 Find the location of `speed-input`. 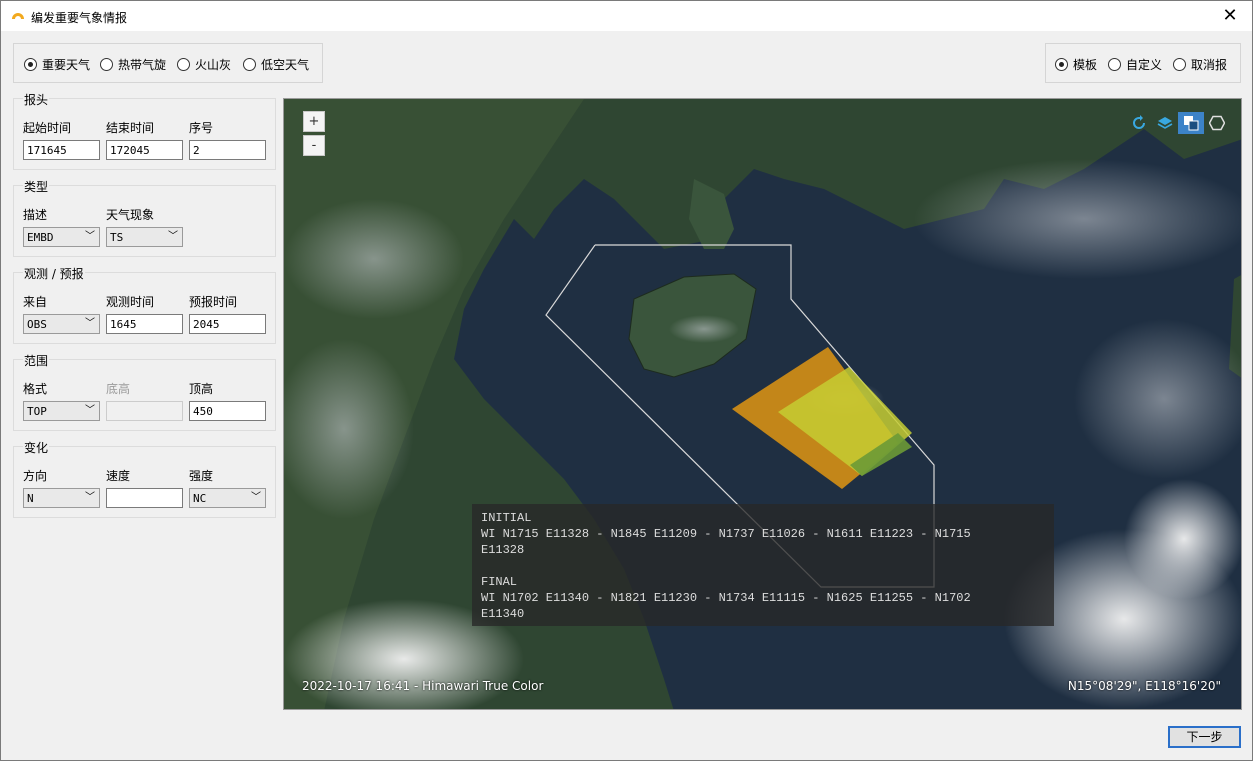

speed-input is located at coordinates (144, 498).